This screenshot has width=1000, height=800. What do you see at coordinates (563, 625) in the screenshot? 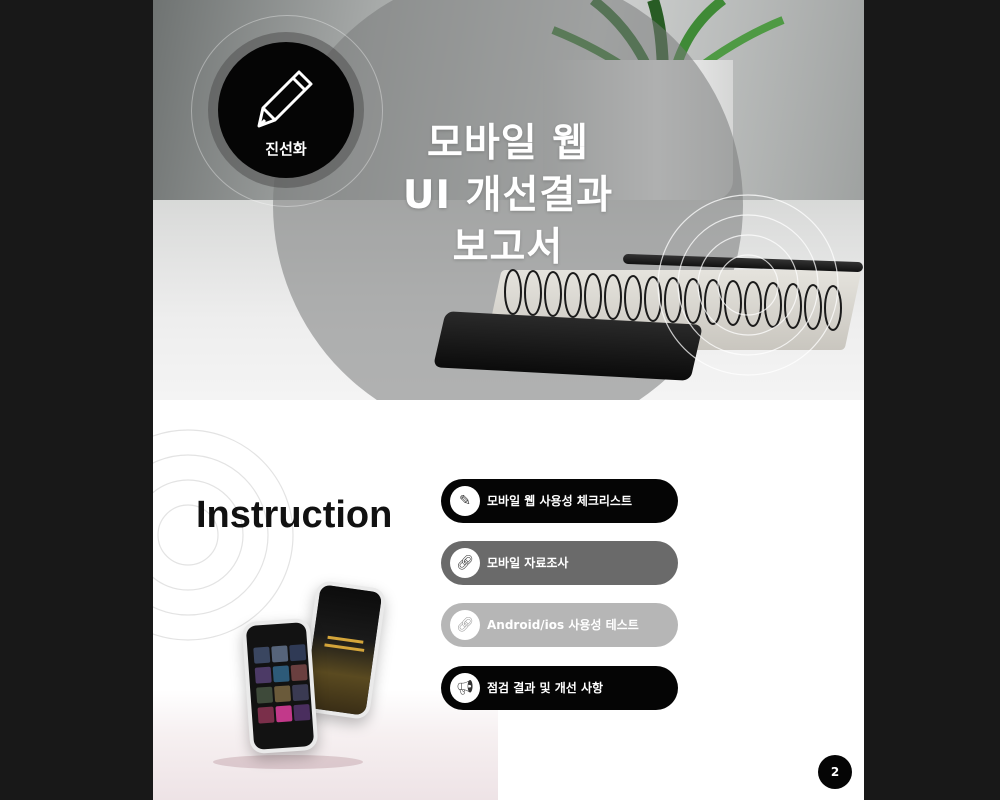
I see `menu-label: Android/ios 사용성 테스트` at bounding box center [563, 625].